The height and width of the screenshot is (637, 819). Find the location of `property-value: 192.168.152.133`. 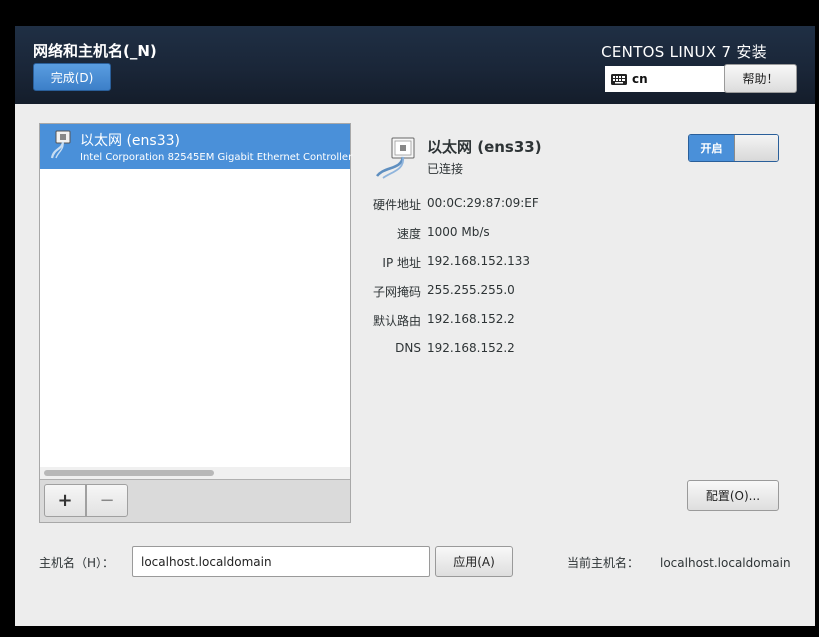

property-value: 192.168.152.133 is located at coordinates (479, 261).